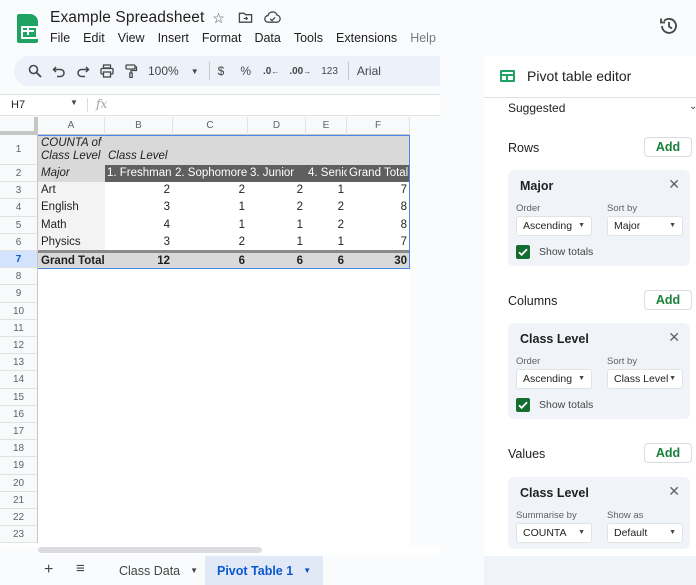 This screenshot has width=696, height=585. Describe the element at coordinates (139, 174) in the screenshot. I see `pivot-column-header-cell: 1. Freshman` at that location.